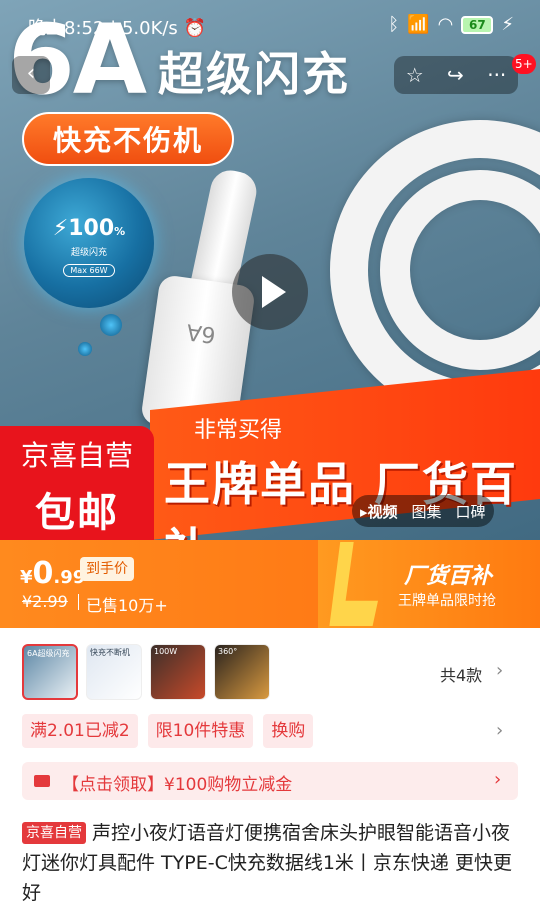 The height and width of the screenshot is (922, 540). What do you see at coordinates (80, 731) in the screenshot?
I see `promo-chip: 满2.01已减2` at bounding box center [80, 731].